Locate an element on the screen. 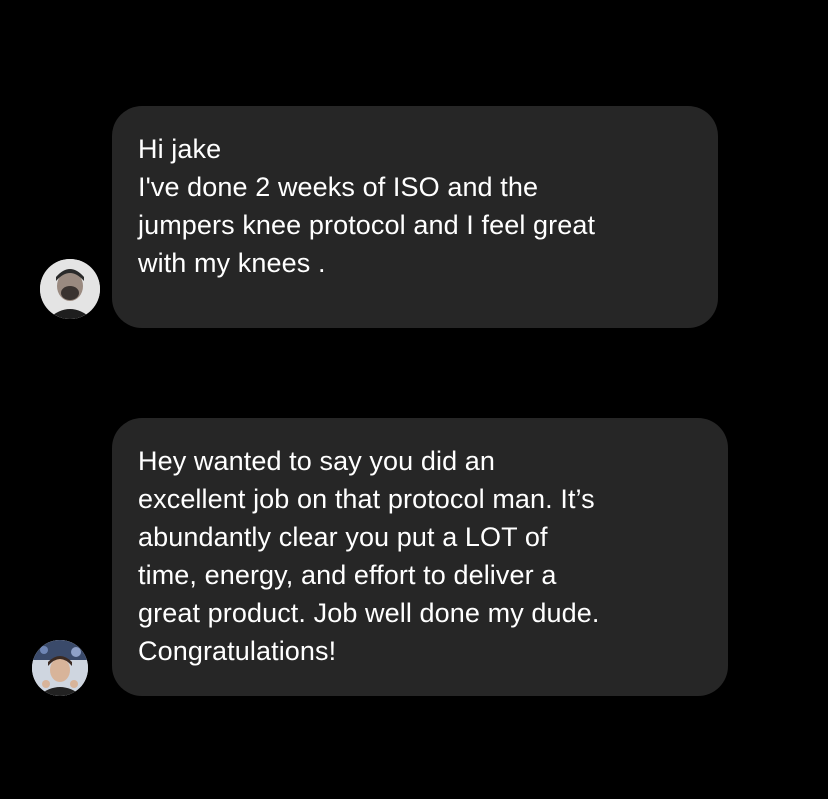 The height and width of the screenshot is (799, 828). message-text-line: abundantly clear you put a LOT of is located at coordinates (343, 537).